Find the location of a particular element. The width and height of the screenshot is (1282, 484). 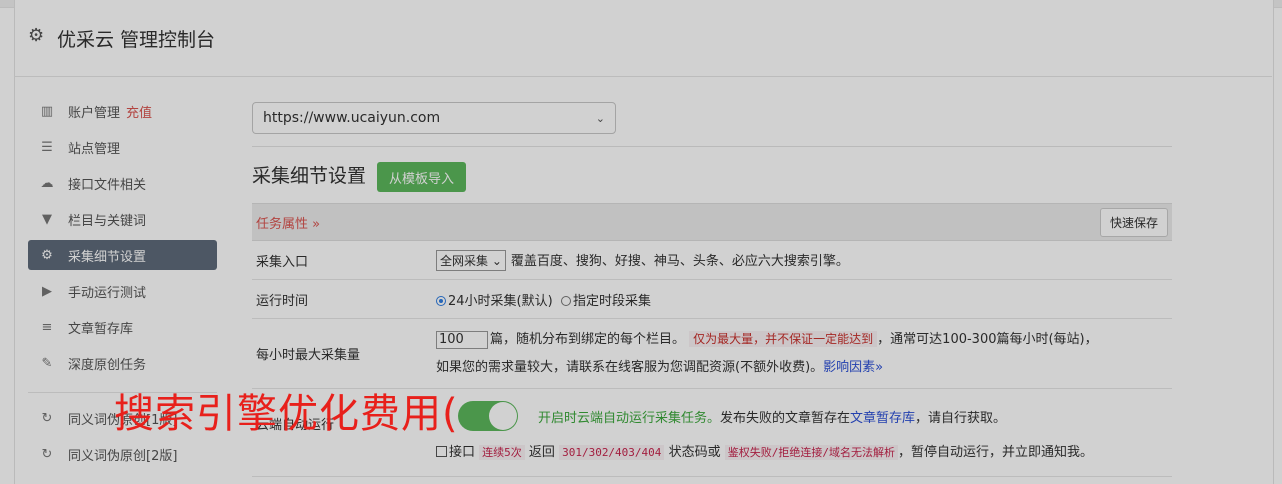

toggle-knob is located at coordinates (503, 416).